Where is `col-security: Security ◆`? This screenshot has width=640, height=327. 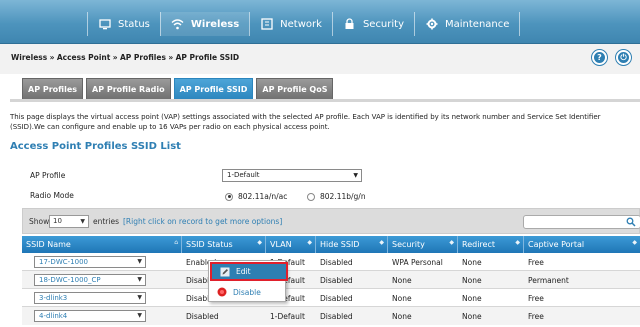
col-security: Security ◆ is located at coordinates (423, 244).